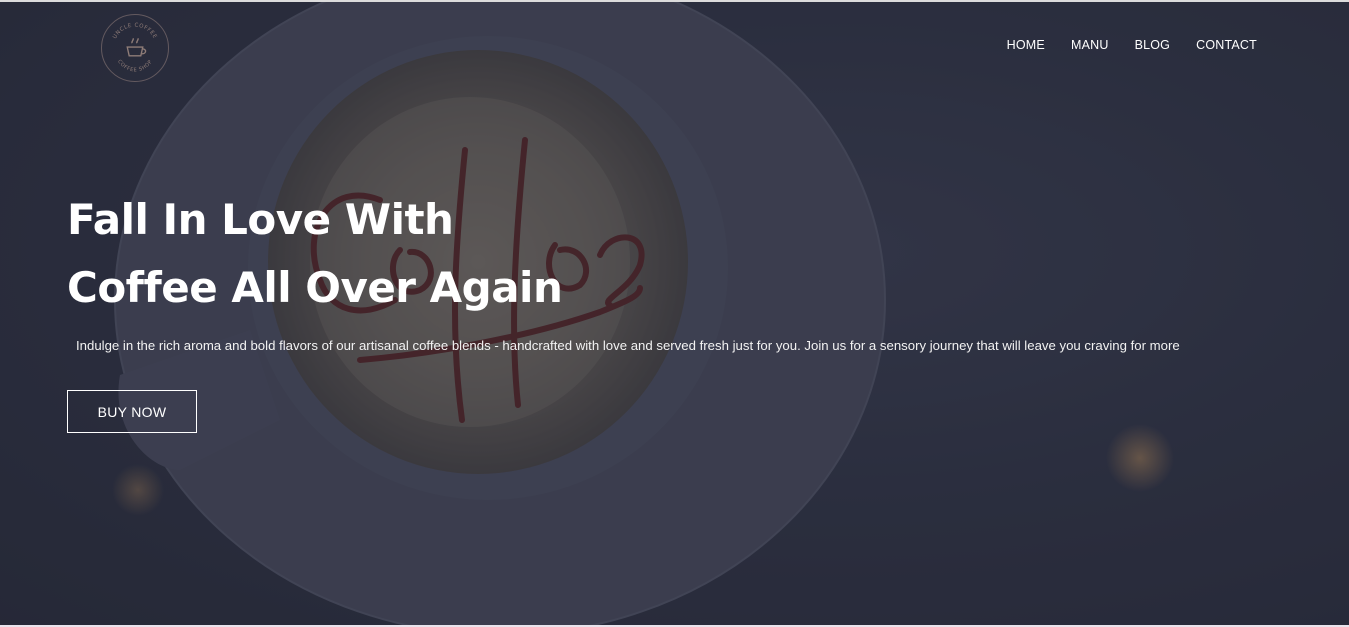 The height and width of the screenshot is (627, 1349). Describe the element at coordinates (1153, 45) in the screenshot. I see `nav-link-blog: BLOG` at that location.